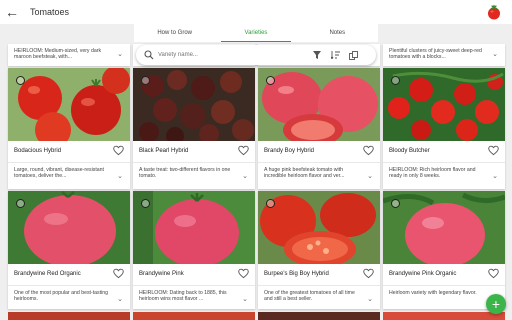 The height and width of the screenshot is (320, 512). Describe the element at coordinates (423, 274) in the screenshot. I see `variety-name: Brandywine Pink Organic` at that location.